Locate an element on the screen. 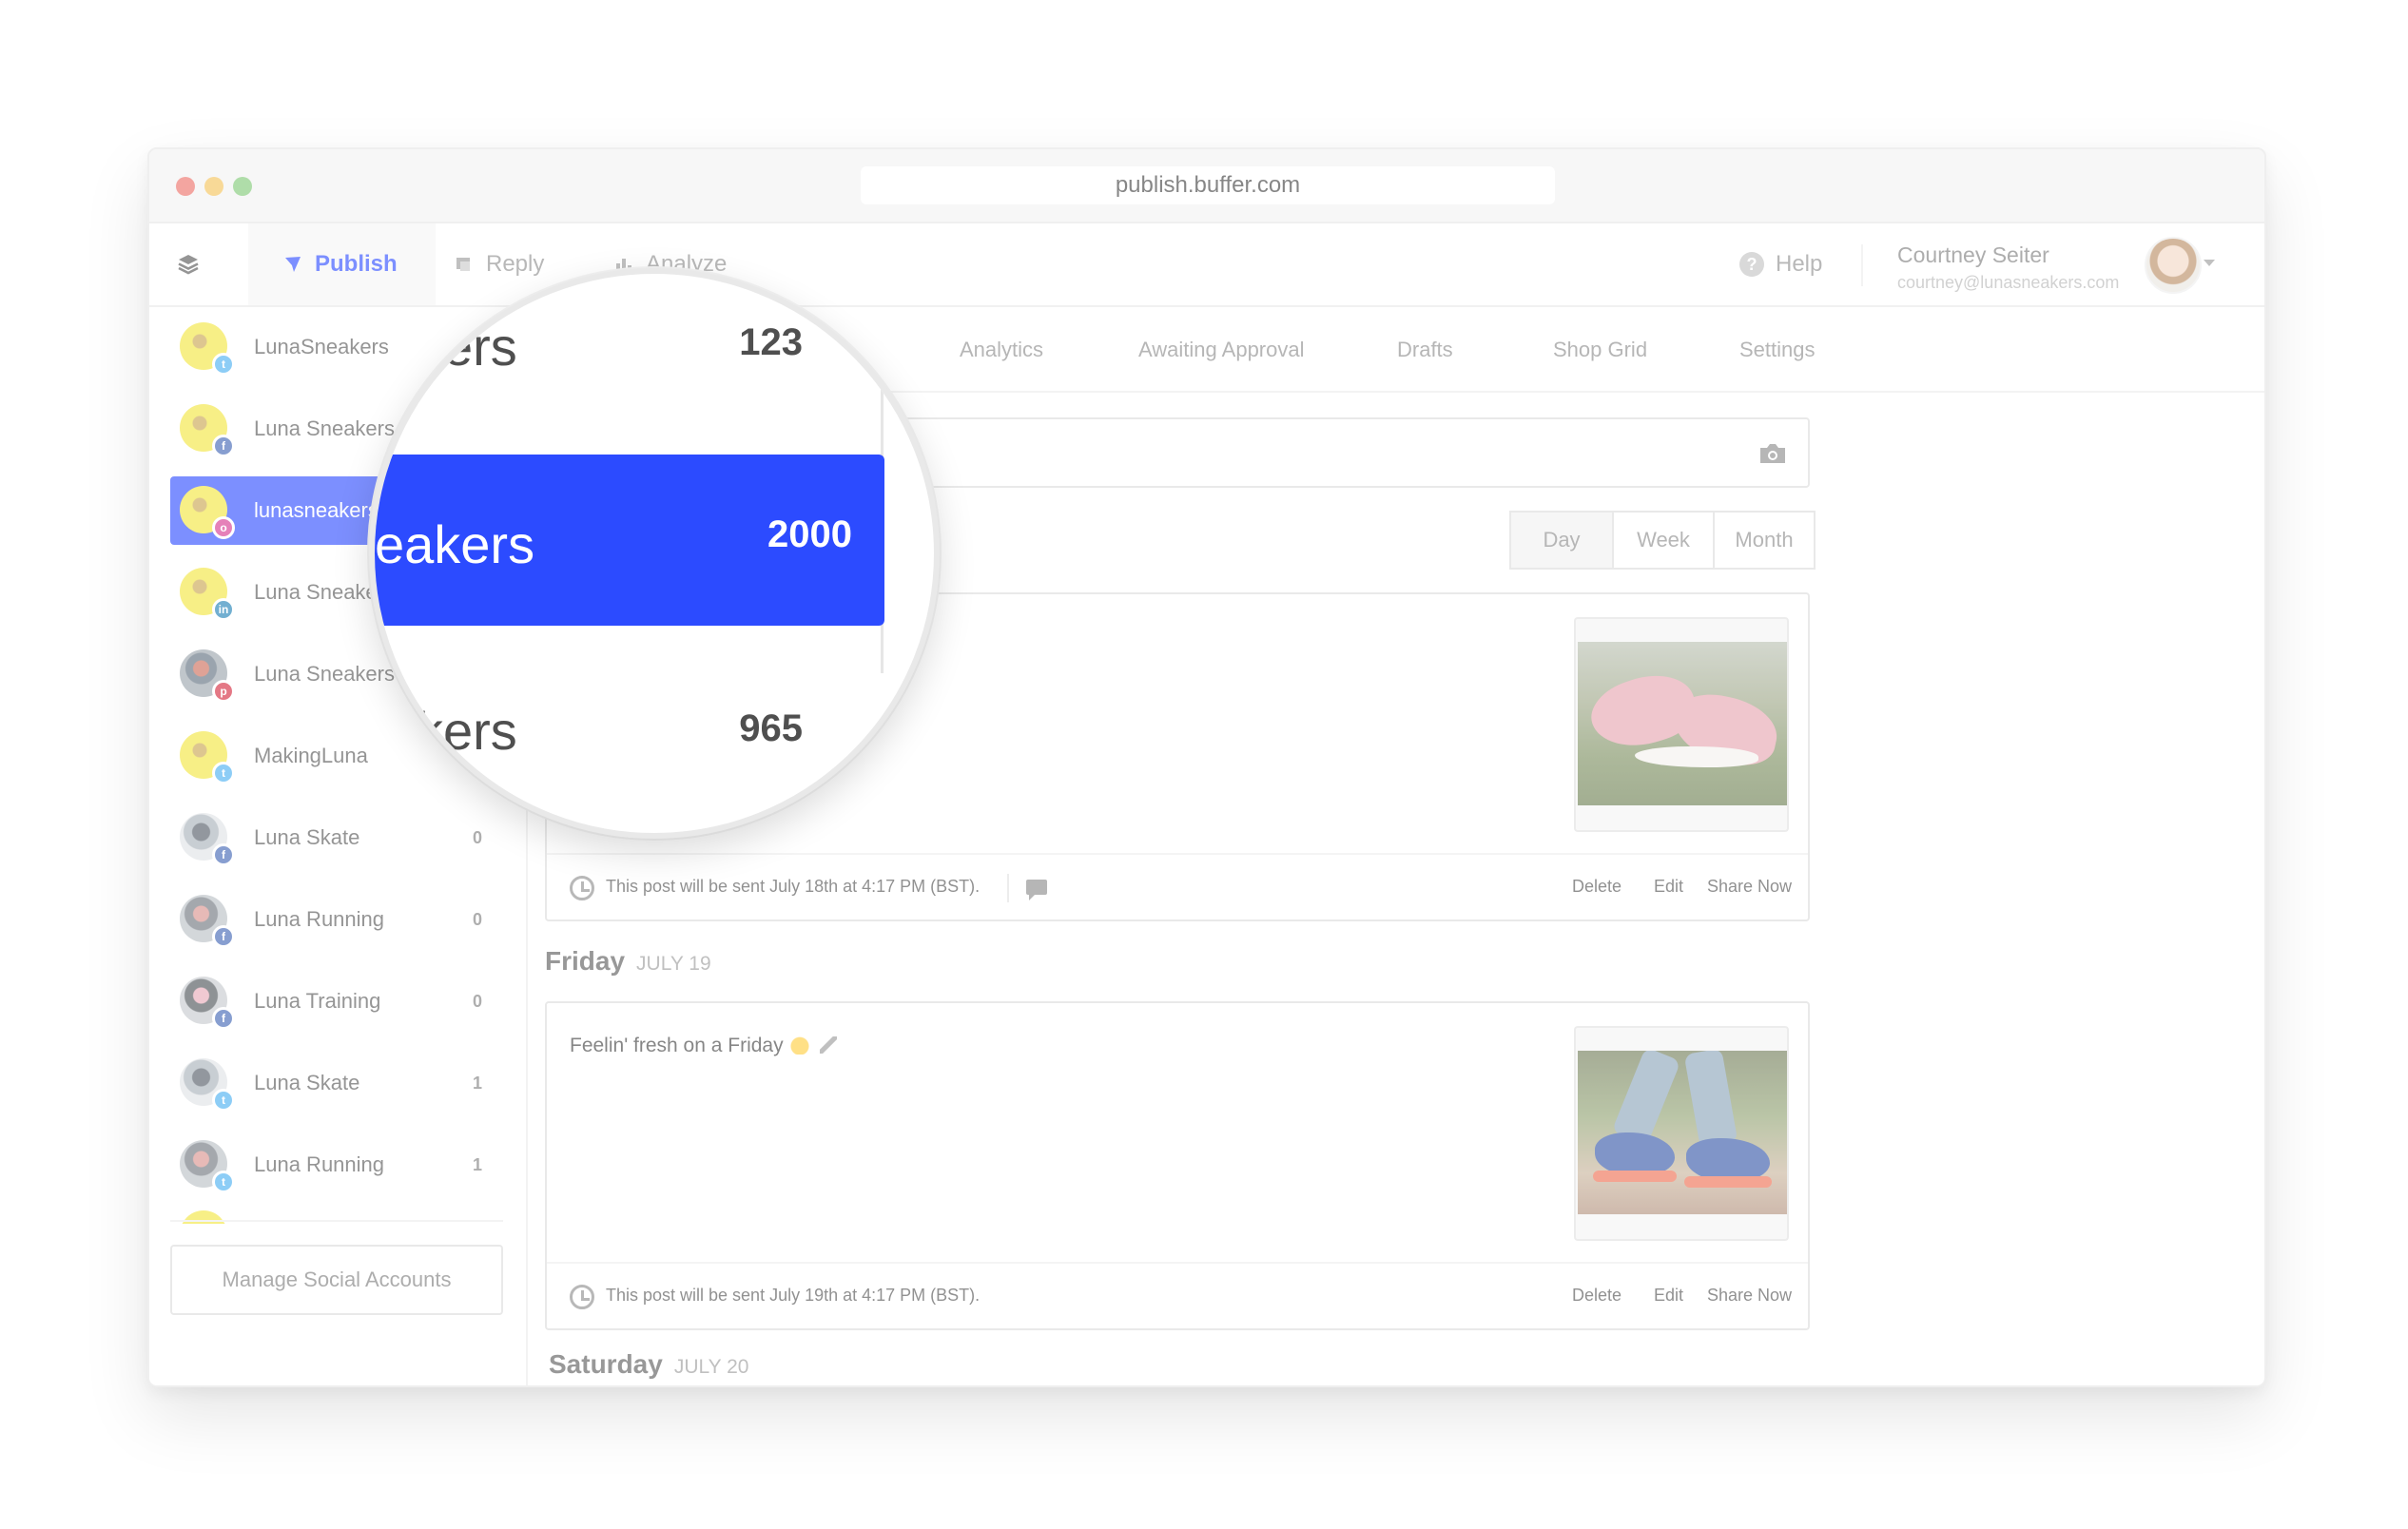  sidebar-item-label: MakingLuna is located at coordinates (311, 755).